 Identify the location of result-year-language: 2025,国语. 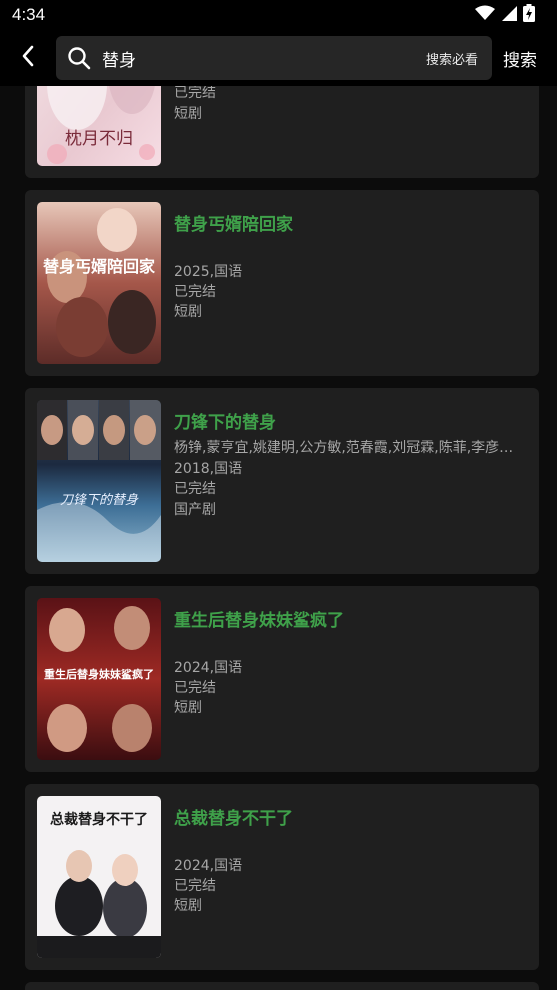
(208, 272).